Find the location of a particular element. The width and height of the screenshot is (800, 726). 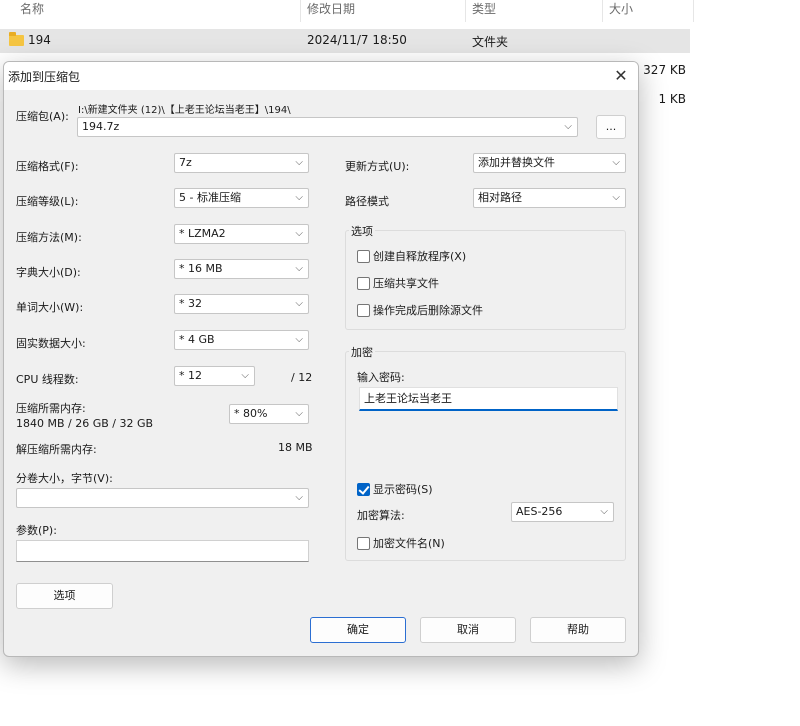

solid-combo: * 4 GB ⌵ is located at coordinates (241, 340).